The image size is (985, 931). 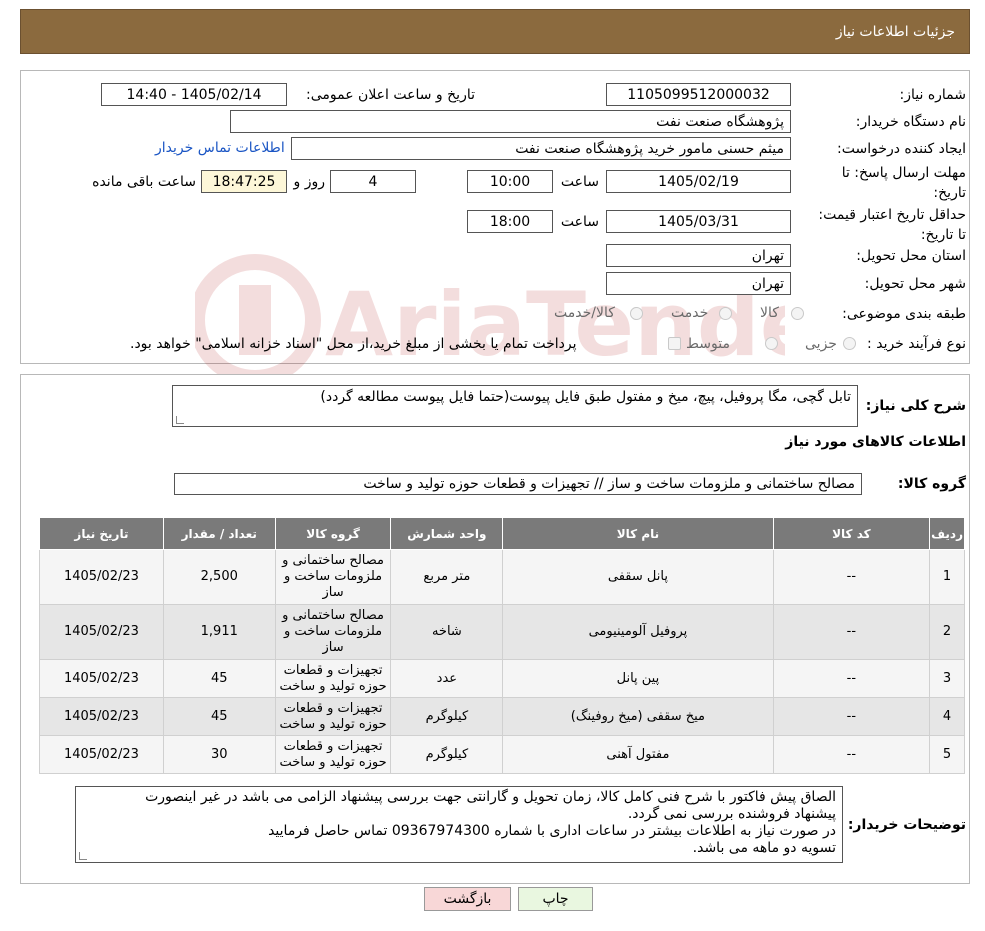 I want to click on category-radio-goods-service, so click(x=636, y=313).